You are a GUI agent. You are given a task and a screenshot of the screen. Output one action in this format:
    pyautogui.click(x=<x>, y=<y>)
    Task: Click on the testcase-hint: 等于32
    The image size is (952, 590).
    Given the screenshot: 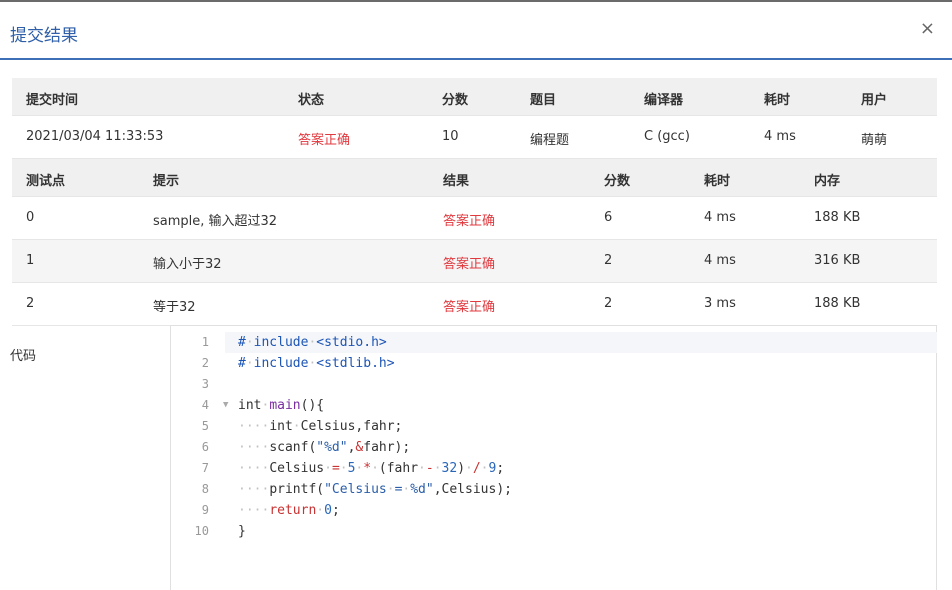 What is the action you would take?
    pyautogui.click(x=174, y=307)
    